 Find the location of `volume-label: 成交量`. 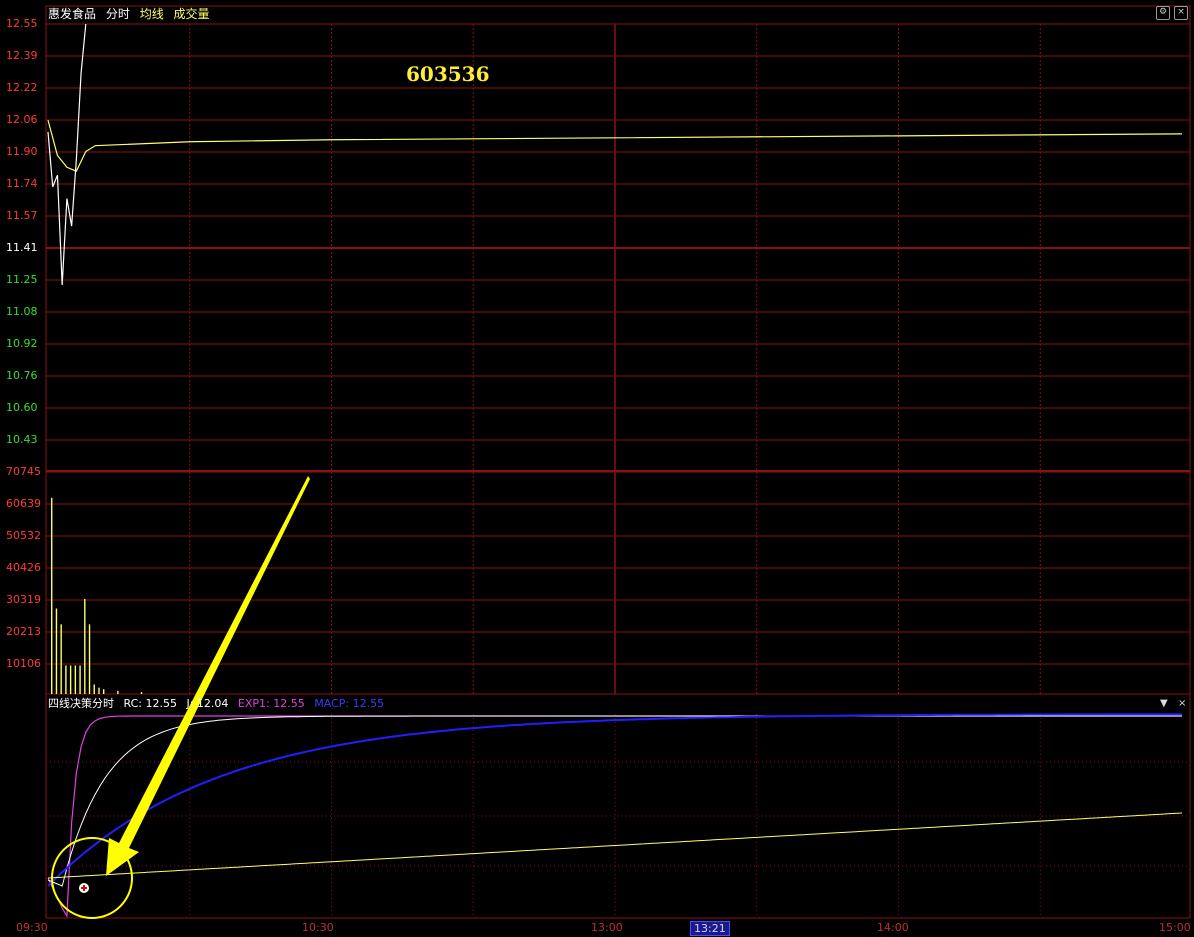

volume-label: 成交量 is located at coordinates (191, 14).